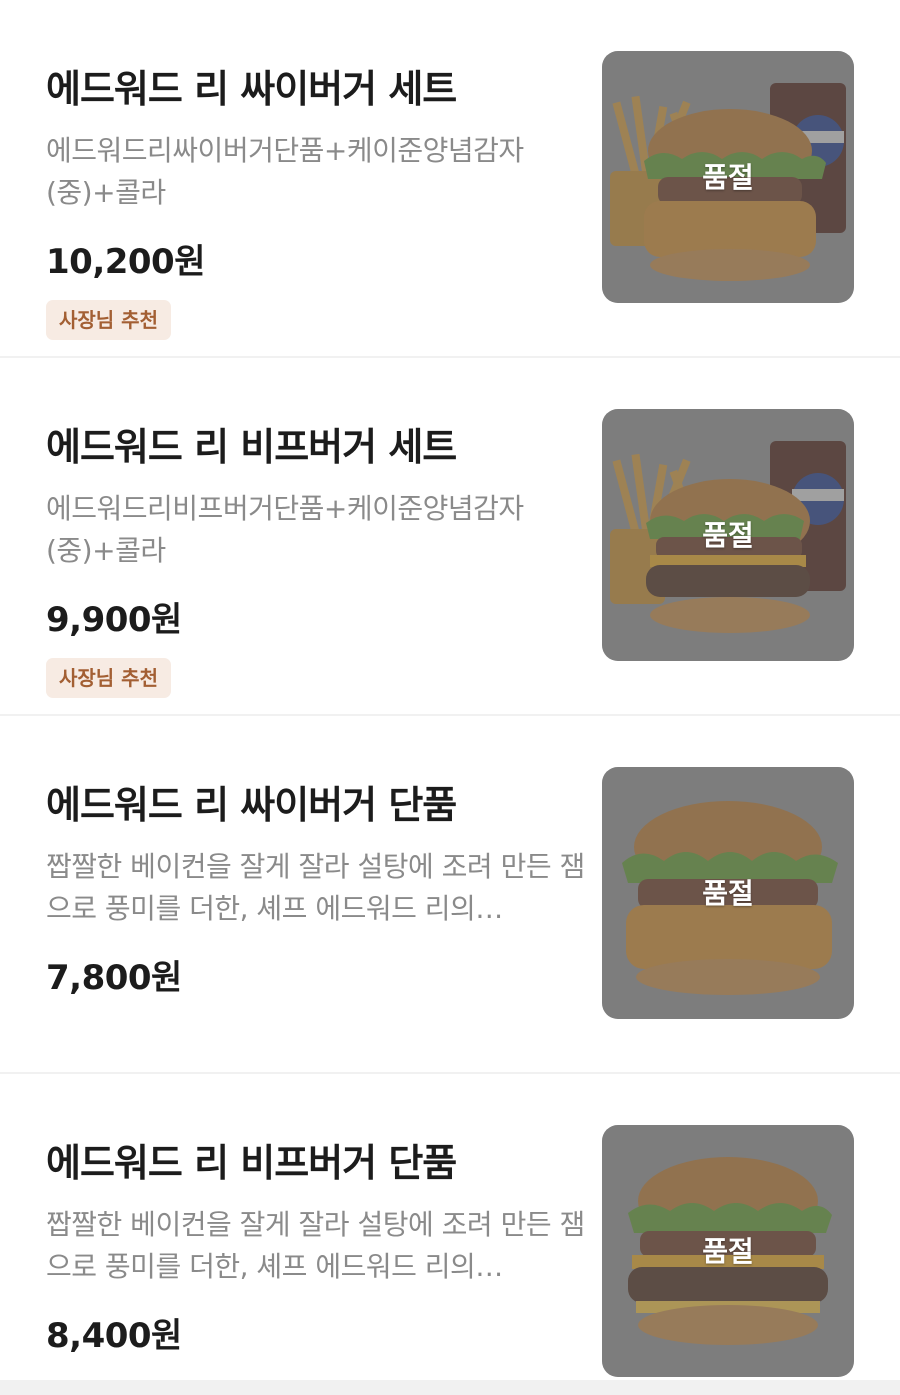 This screenshot has width=900, height=1395. I want to click on menu-item-price: 10,200원, so click(125, 262).